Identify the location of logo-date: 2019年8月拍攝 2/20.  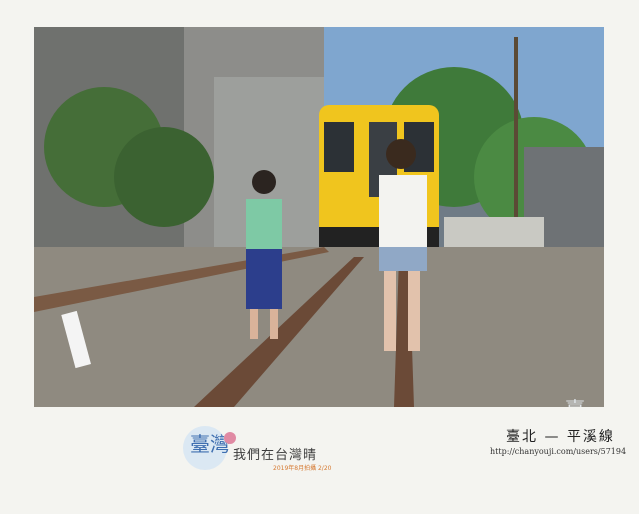
(302, 468).